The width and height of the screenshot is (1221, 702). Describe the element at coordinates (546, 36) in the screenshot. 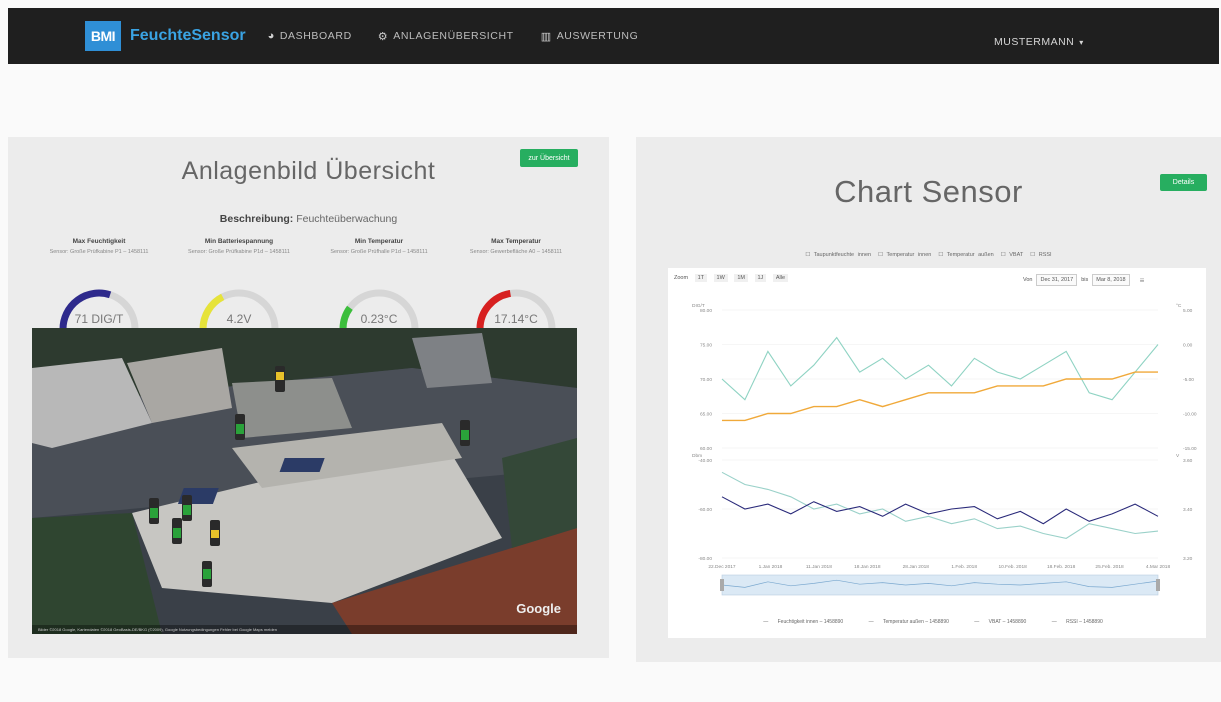

I see `chart-icon: ▥` at that location.